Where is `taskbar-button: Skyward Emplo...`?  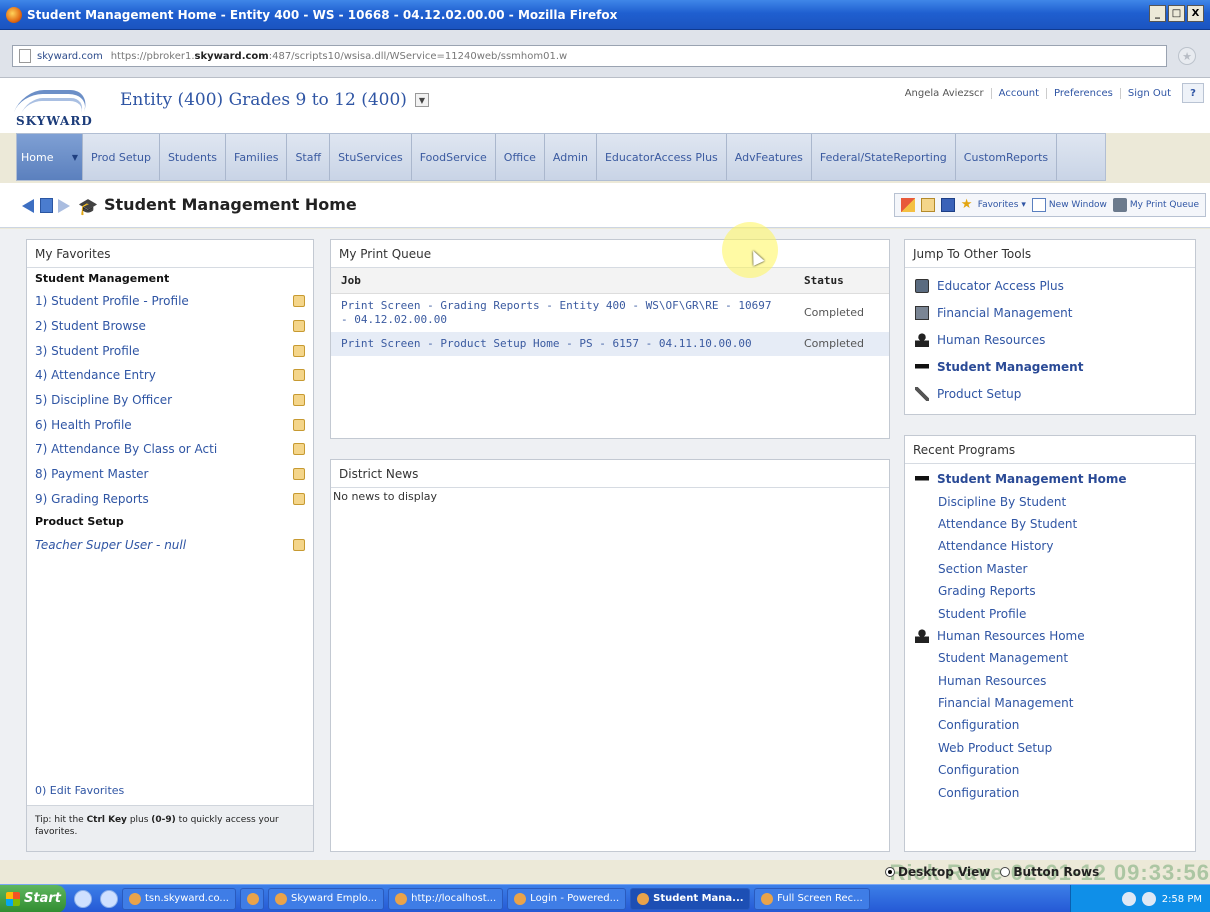 taskbar-button: Skyward Emplo... is located at coordinates (326, 898).